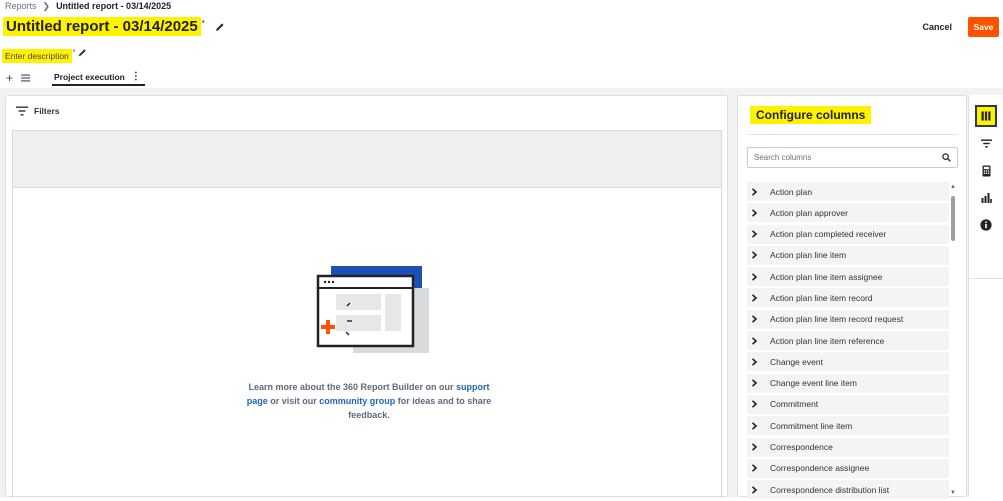 This screenshot has width=1003, height=501. I want to click on column-group-item: Commitment line item, so click(848, 426).